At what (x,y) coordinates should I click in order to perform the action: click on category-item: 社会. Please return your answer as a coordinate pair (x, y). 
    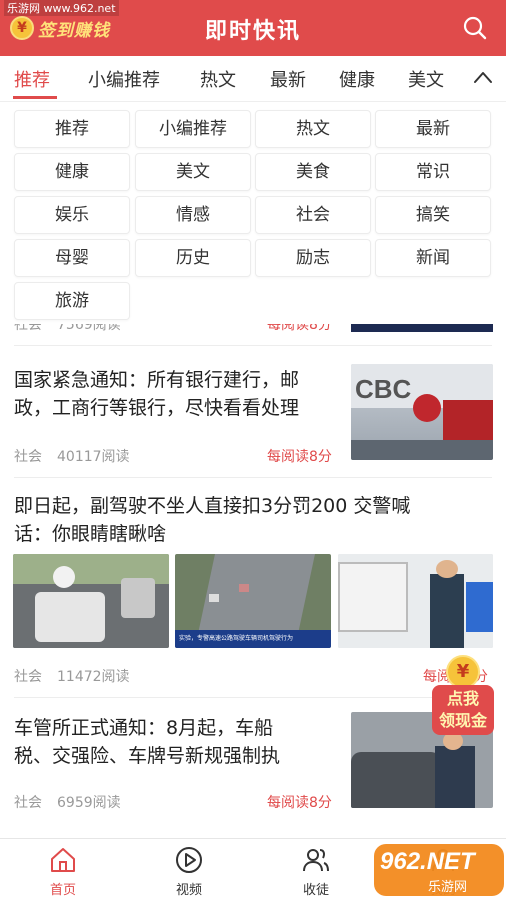
    Looking at the image, I should click on (313, 215).